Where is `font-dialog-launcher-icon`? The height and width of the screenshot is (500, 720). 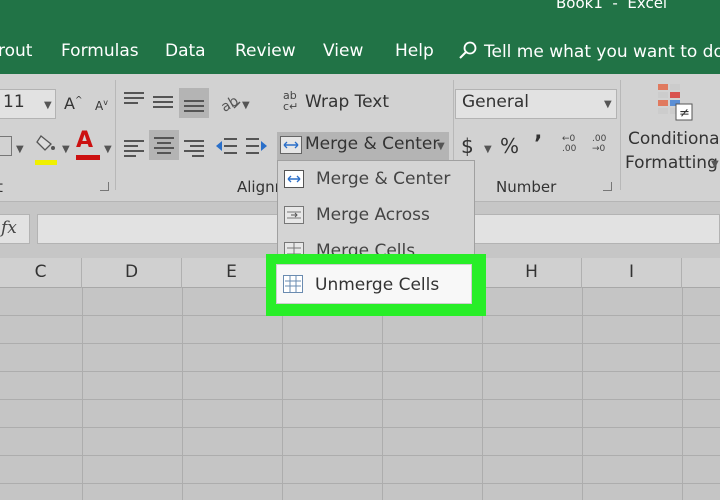
font-dialog-launcher-icon is located at coordinates (104, 186).